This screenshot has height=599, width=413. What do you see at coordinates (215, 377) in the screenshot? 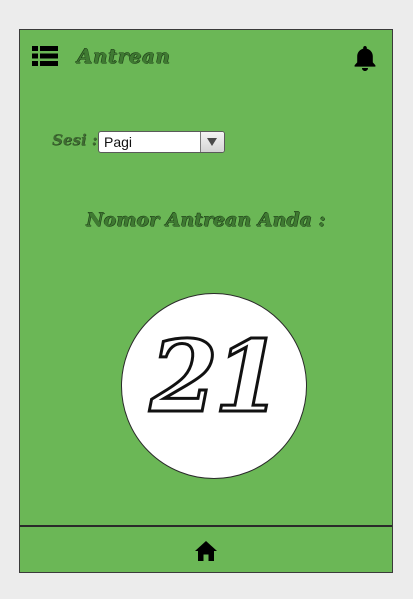
I see `queue-number: 21` at bounding box center [215, 377].